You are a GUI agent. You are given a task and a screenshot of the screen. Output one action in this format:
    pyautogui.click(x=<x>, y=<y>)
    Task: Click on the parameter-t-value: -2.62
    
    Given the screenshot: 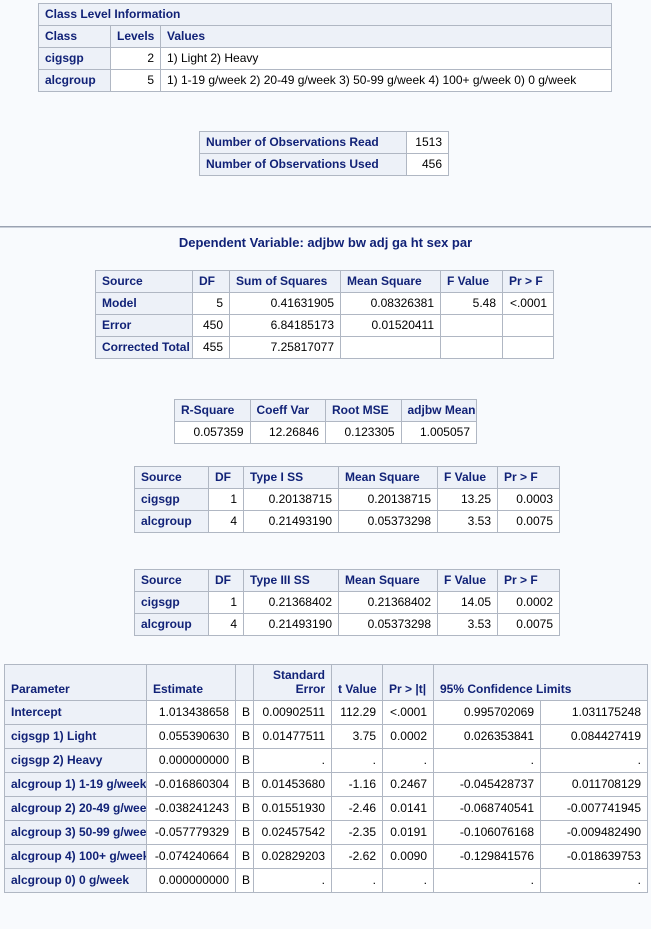 What is the action you would take?
    pyautogui.click(x=357, y=856)
    